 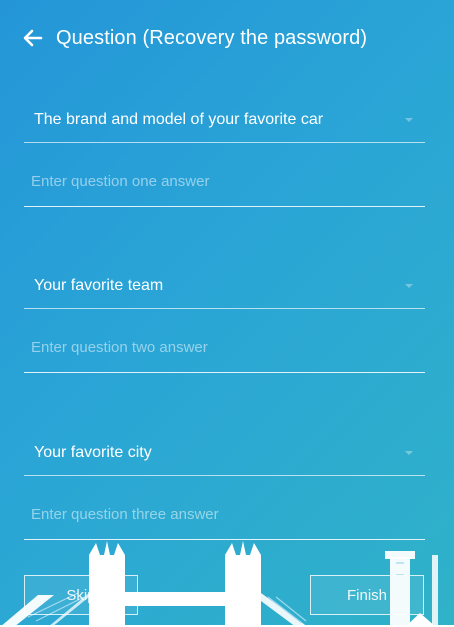 I want to click on question-two-select: Your favorite team, so click(x=224, y=286).